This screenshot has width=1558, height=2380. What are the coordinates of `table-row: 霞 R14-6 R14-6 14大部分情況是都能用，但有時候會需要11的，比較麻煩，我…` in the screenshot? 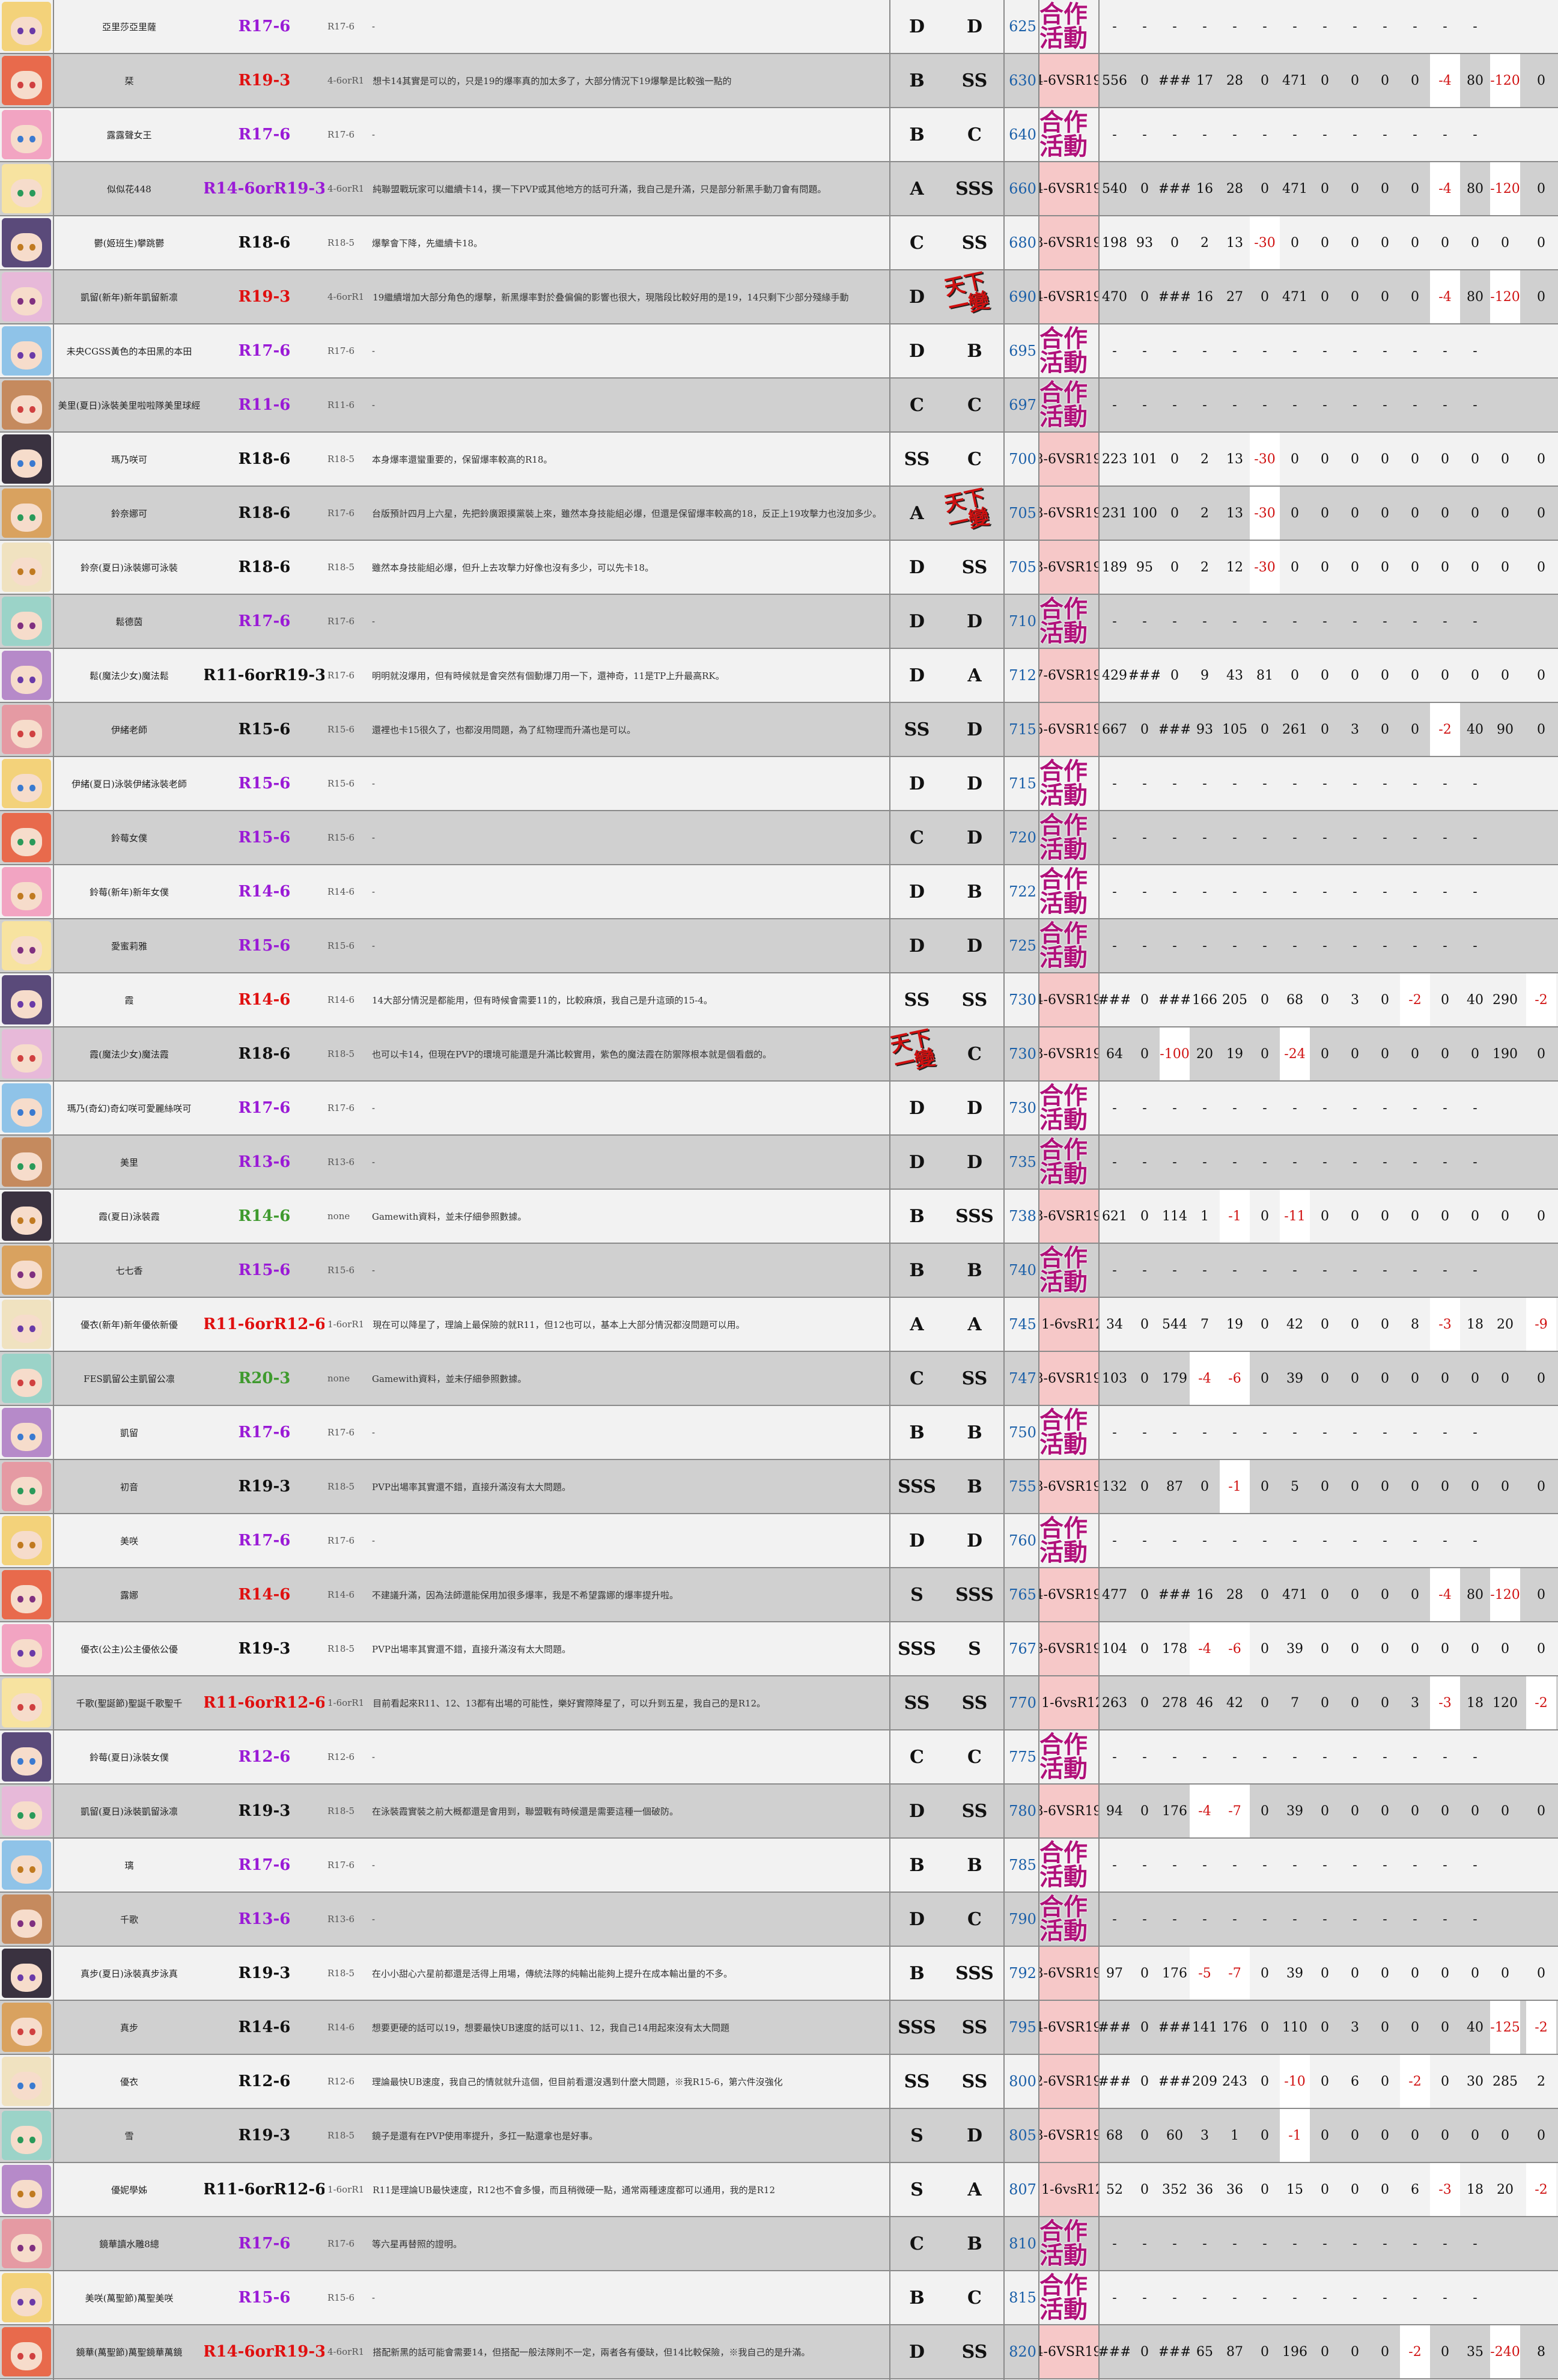 It's located at (779, 1000).